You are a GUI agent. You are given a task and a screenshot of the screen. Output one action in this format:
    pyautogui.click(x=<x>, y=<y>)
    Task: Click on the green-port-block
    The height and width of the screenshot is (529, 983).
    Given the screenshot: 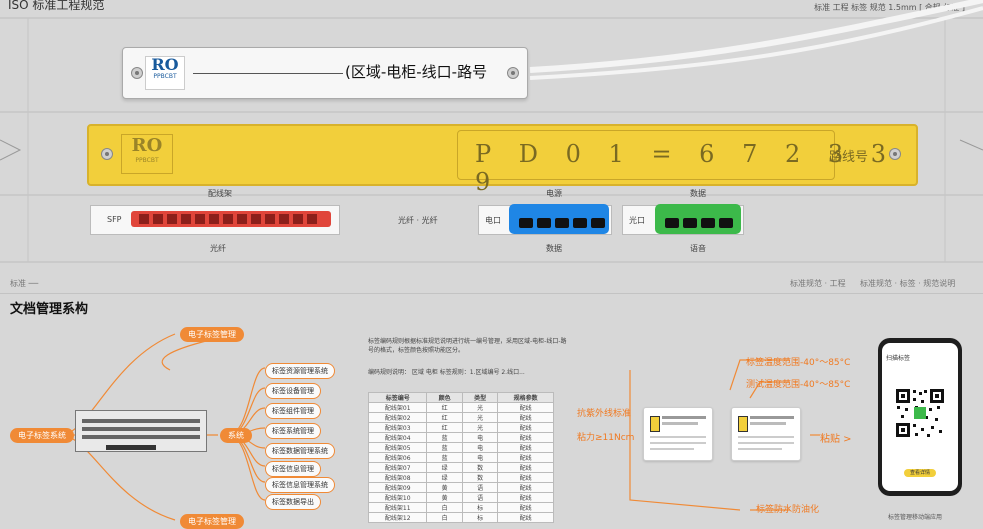 What is the action you would take?
    pyautogui.click(x=698, y=219)
    